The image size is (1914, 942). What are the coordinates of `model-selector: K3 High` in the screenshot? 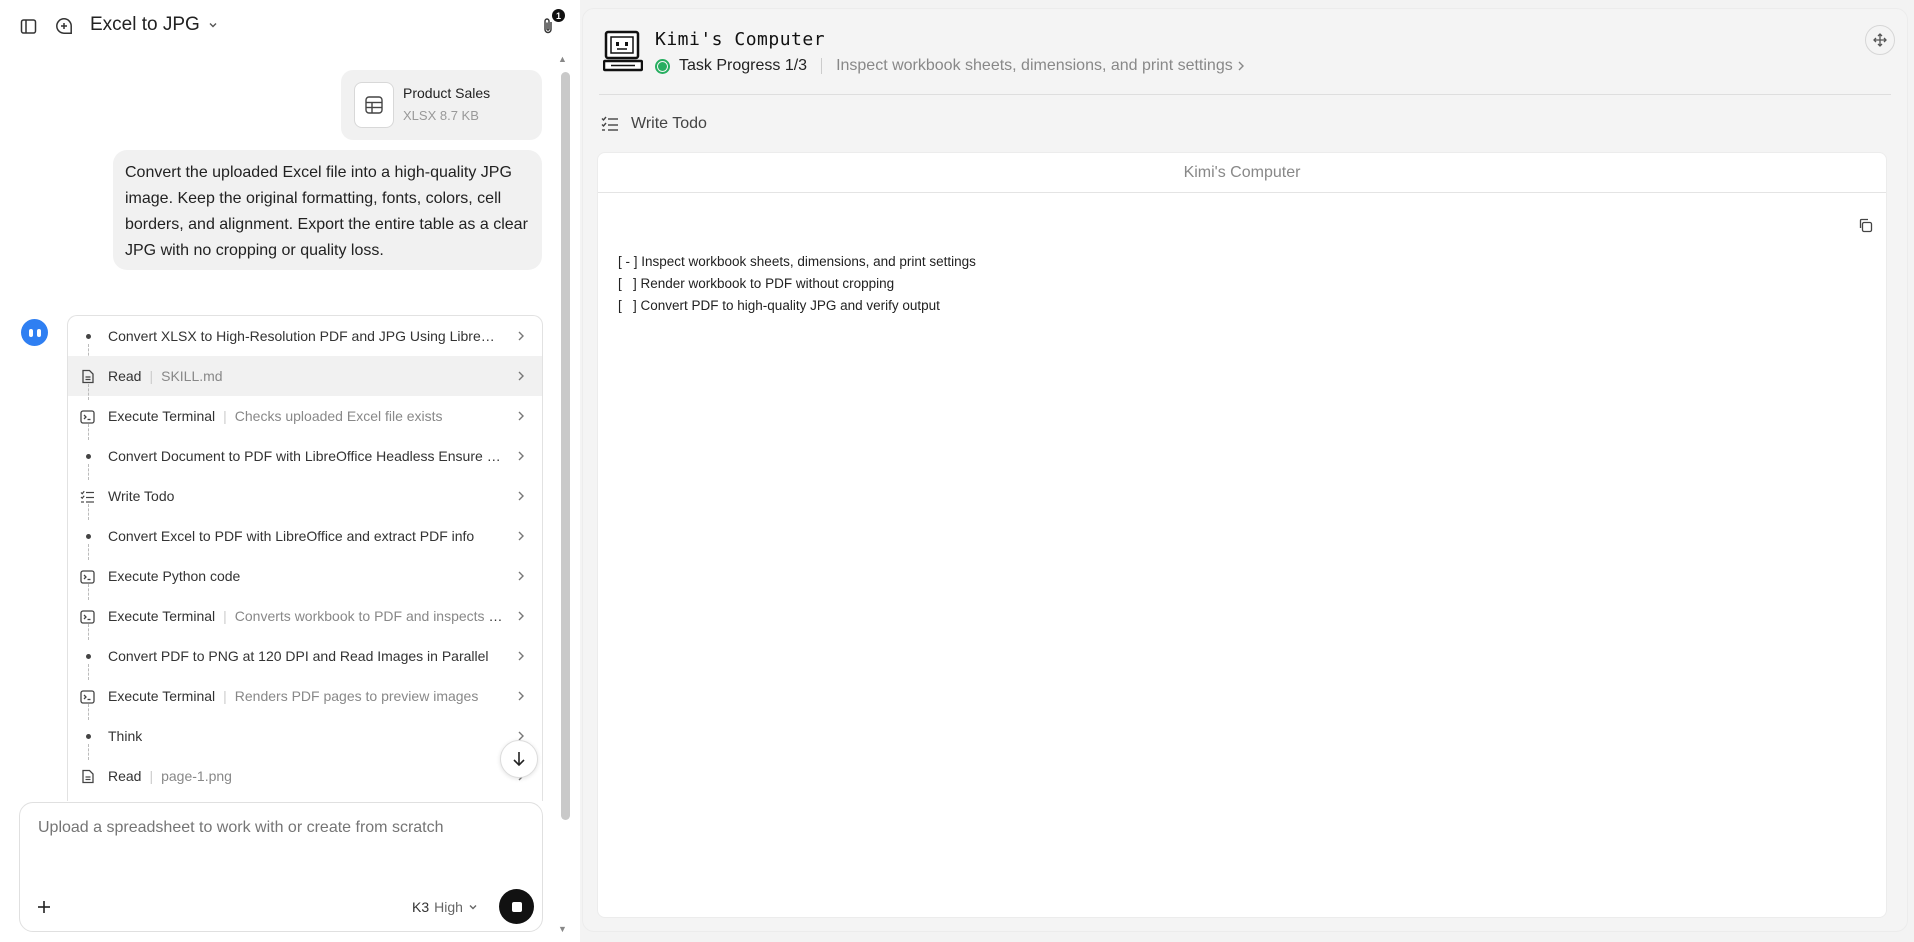 It's located at (445, 907).